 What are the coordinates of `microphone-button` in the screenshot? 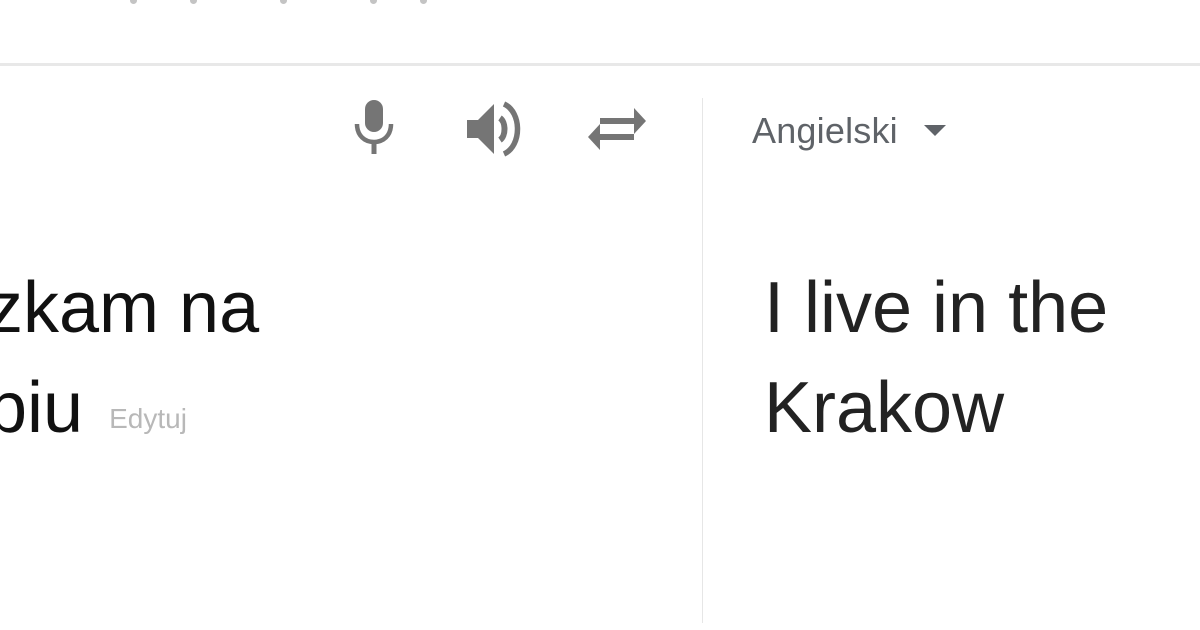 It's located at (374, 127).